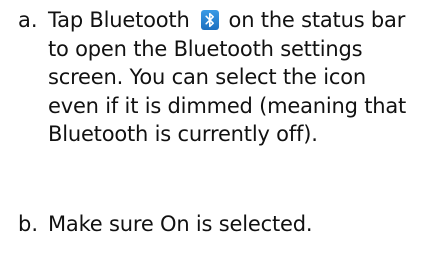 This screenshot has width=431, height=257. I want to click on step-marker: b., so click(28, 224).